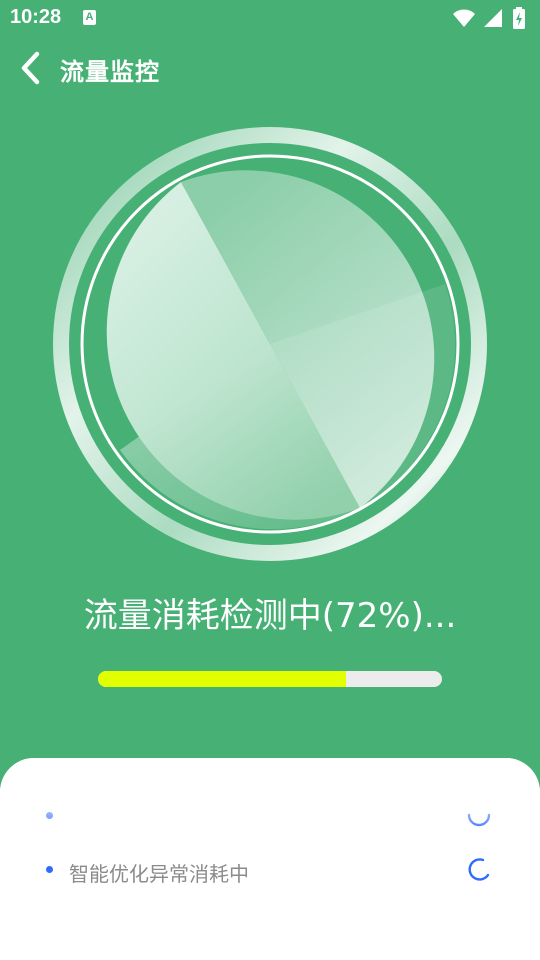 This screenshot has width=540, height=960. Describe the element at coordinates (464, 18) in the screenshot. I see `wifi-icon` at that location.